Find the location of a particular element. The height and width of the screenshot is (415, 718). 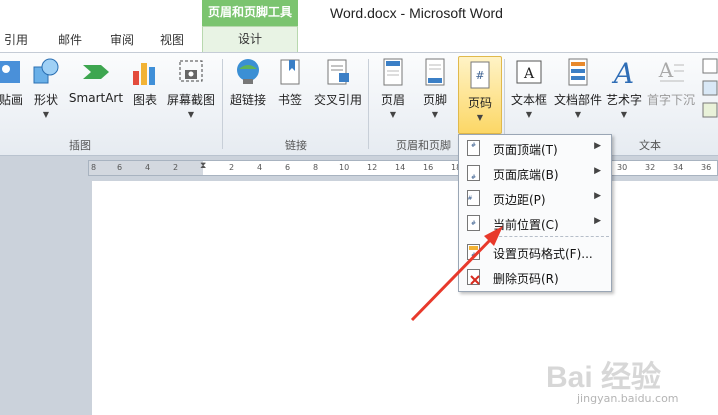

watermark-logo: Bai 经验 is located at coordinates (604, 377).